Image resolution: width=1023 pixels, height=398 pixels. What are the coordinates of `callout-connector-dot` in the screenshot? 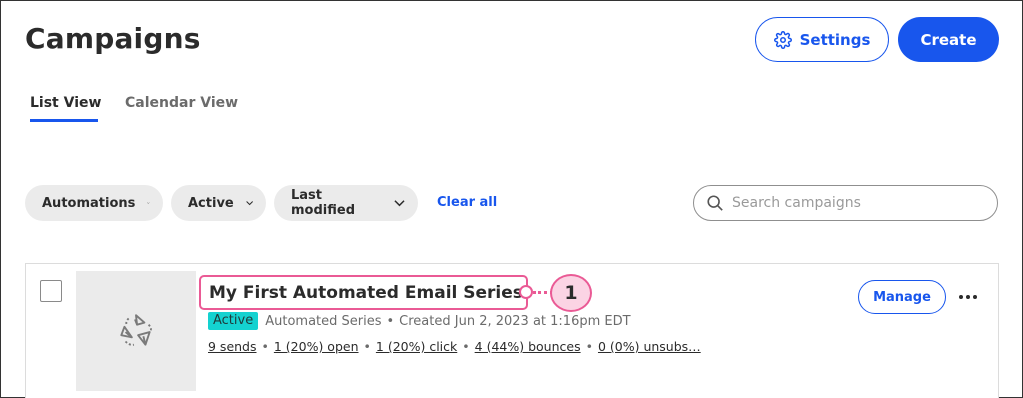 It's located at (526, 292).